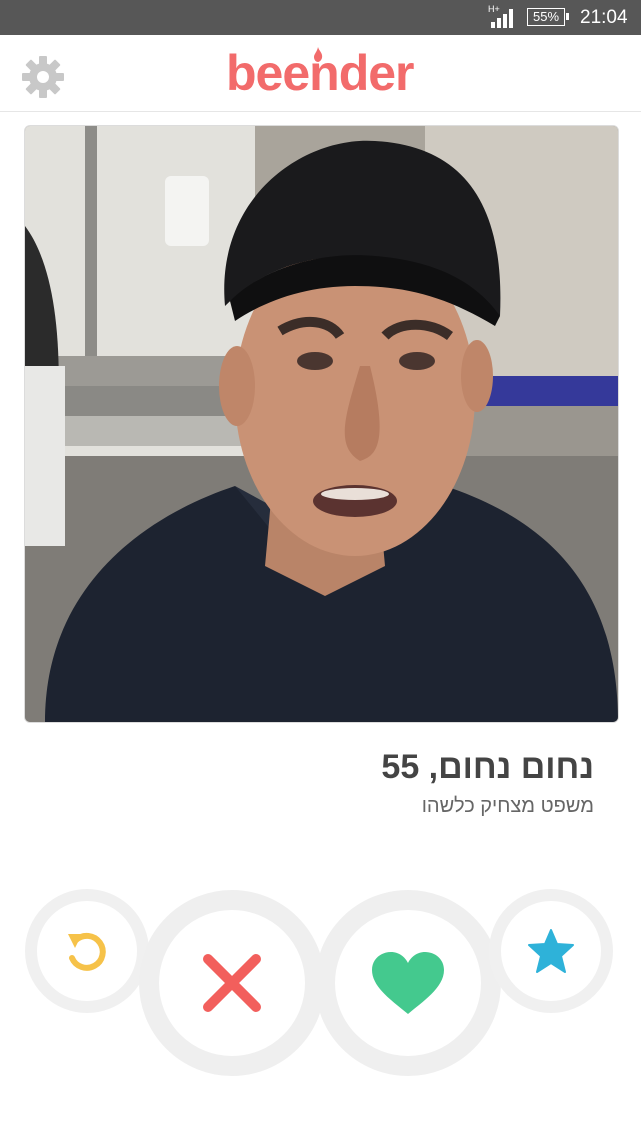 The width and height of the screenshot is (641, 1124). I want to click on battery-level: 55%, so click(546, 16).